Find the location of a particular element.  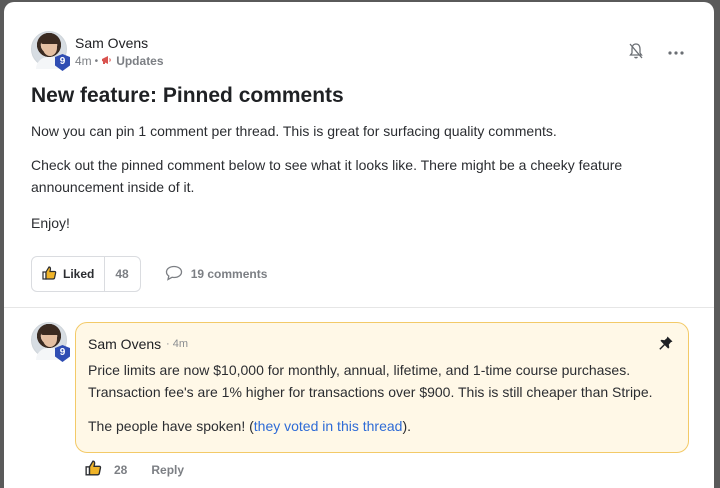

post-actions: Liked 48 19 comments is located at coordinates (149, 274).